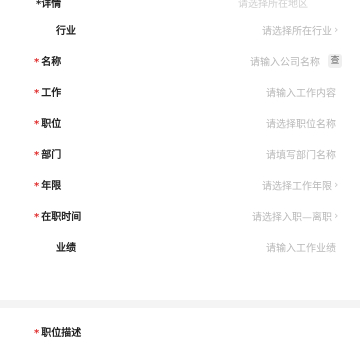  I want to click on employment-period-value: 请选择入职—离职, so click(292, 215).